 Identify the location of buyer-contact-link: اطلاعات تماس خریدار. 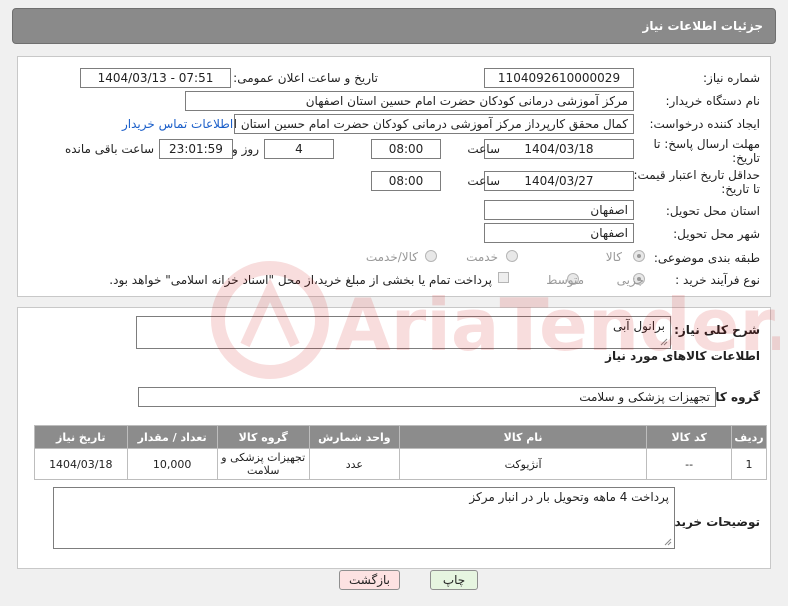
(177, 124).